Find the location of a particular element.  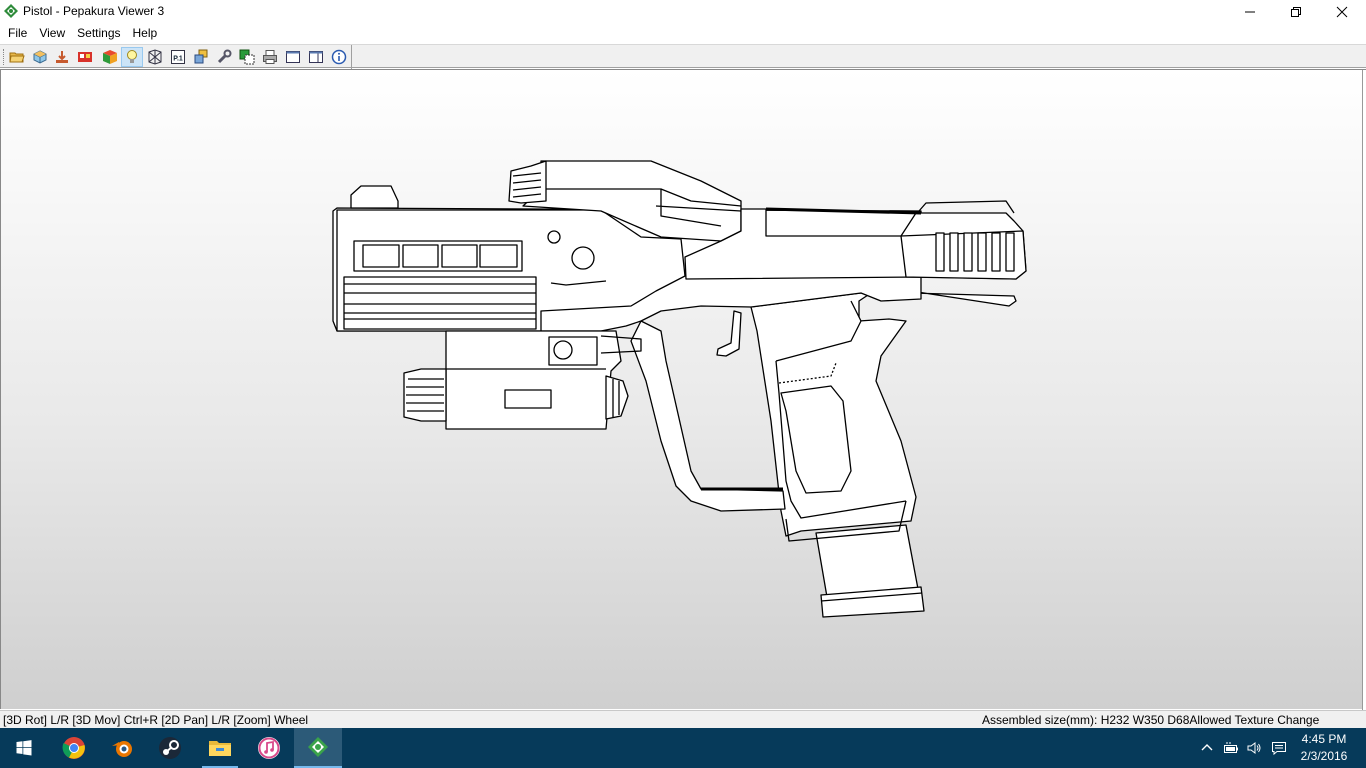

layers-button is located at coordinates (247, 57).